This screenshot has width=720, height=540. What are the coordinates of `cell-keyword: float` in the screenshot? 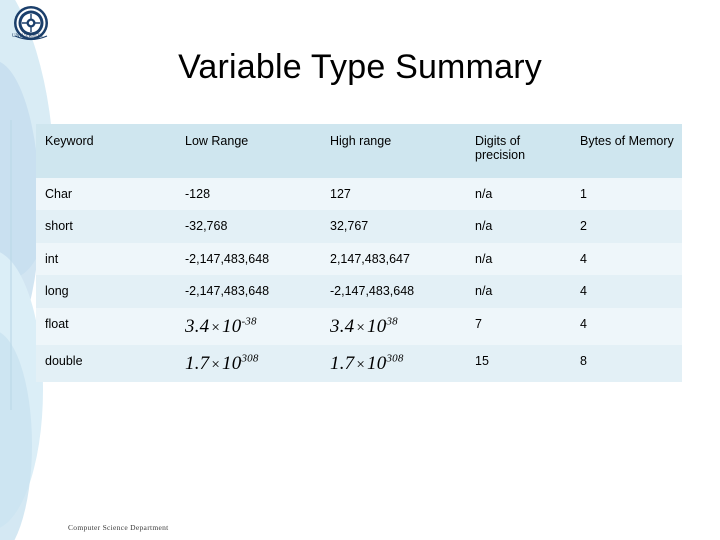 It's located at (106, 326).